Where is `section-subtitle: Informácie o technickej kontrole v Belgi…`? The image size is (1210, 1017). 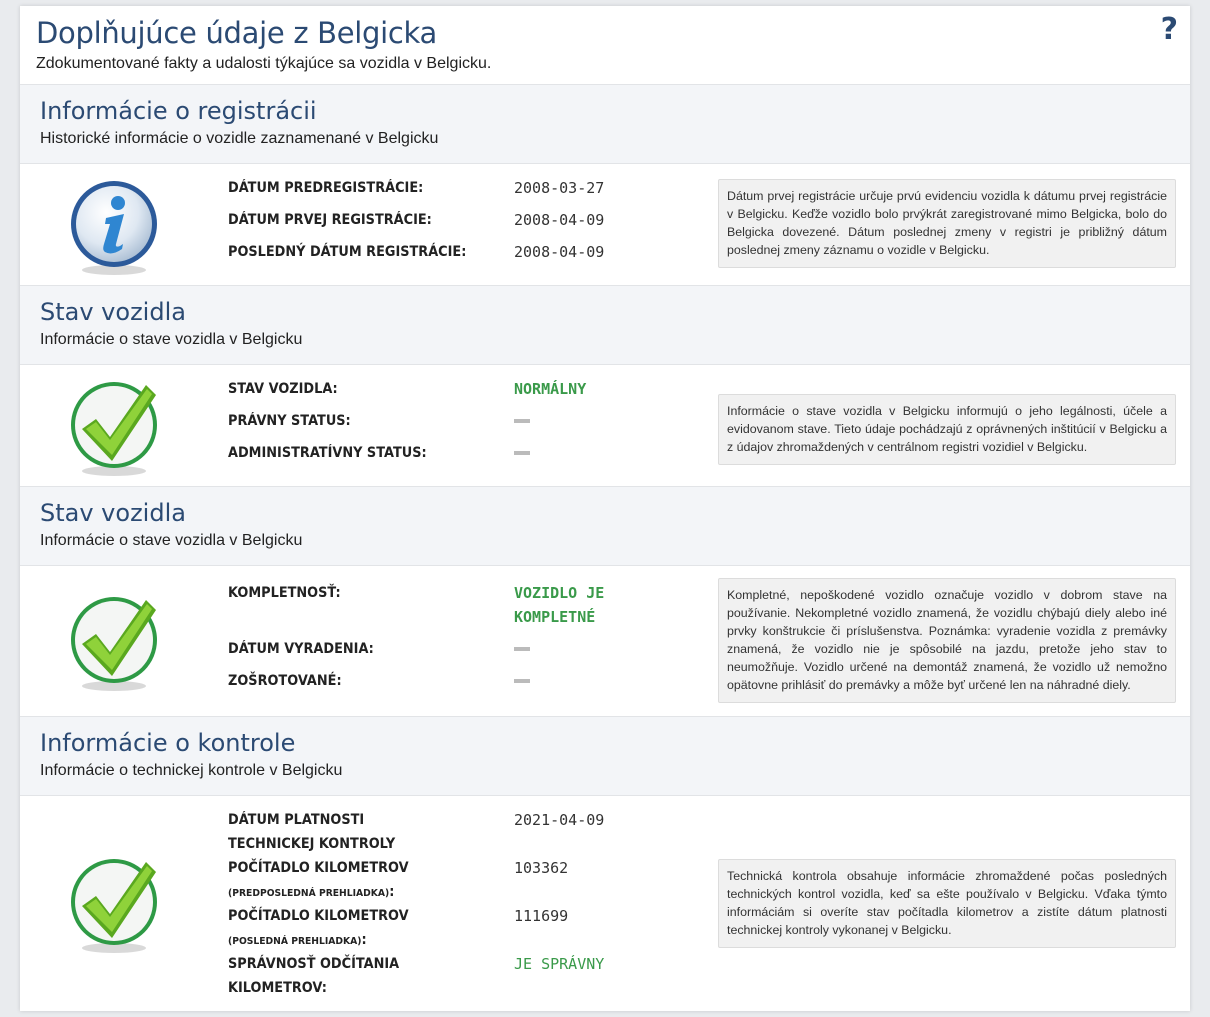 section-subtitle: Informácie o technickej kontrole v Belgi… is located at coordinates (191, 770).